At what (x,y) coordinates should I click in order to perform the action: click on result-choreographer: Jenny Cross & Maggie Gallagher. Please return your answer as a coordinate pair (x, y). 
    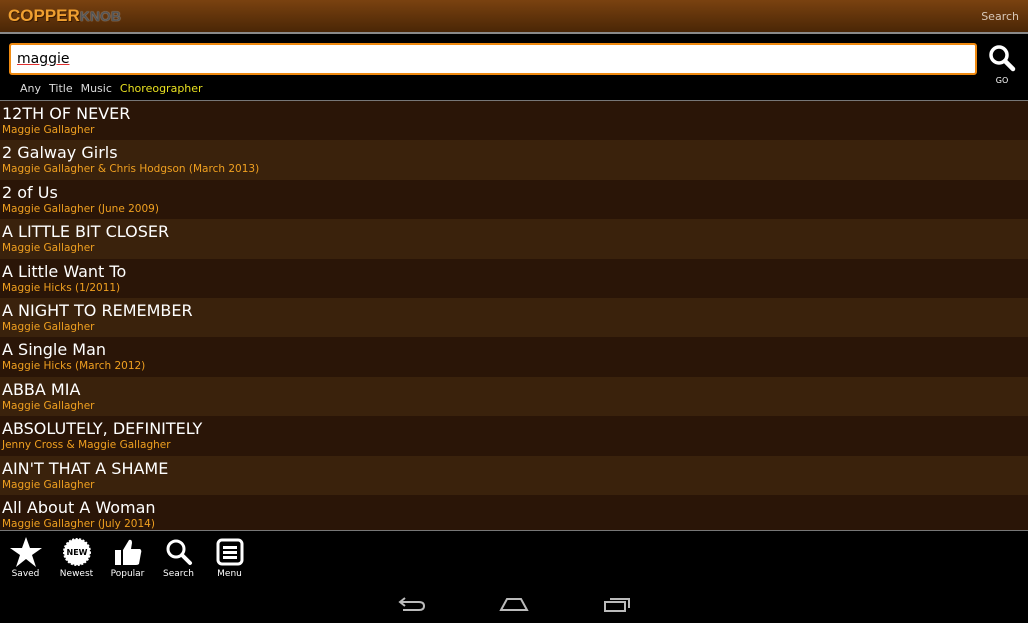
    Looking at the image, I should click on (86, 445).